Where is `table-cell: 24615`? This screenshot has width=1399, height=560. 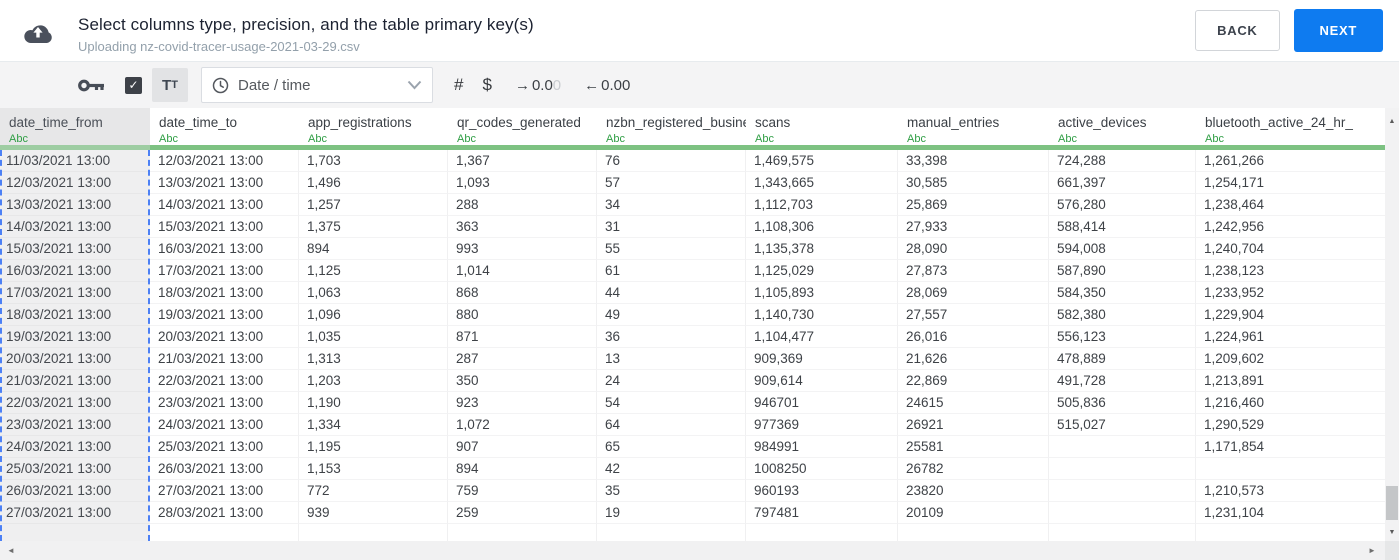
table-cell: 24615 is located at coordinates (973, 403).